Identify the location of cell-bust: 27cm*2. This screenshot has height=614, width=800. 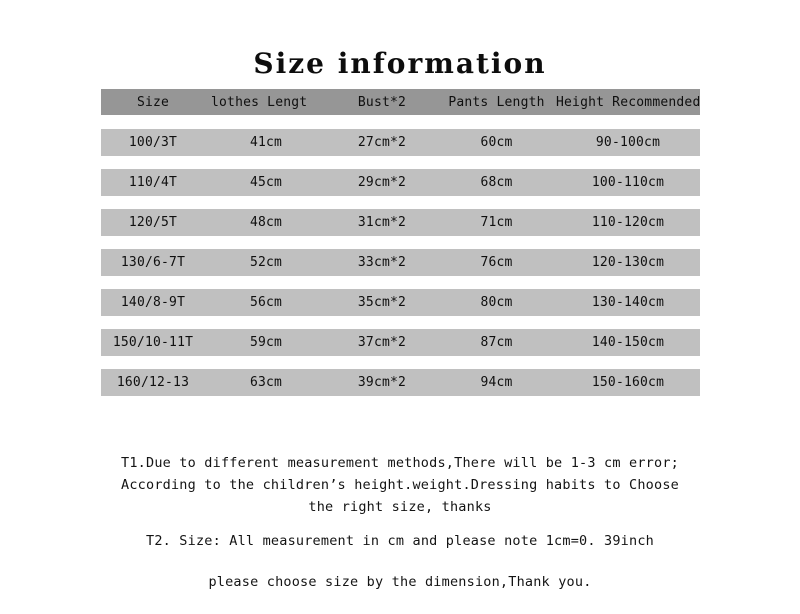
(382, 142).